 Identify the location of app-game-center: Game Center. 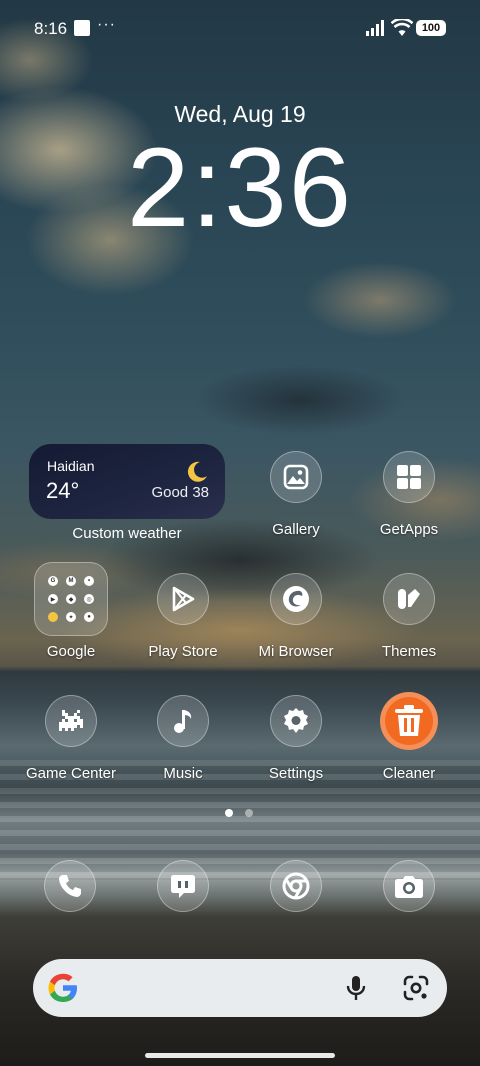
(71, 738).